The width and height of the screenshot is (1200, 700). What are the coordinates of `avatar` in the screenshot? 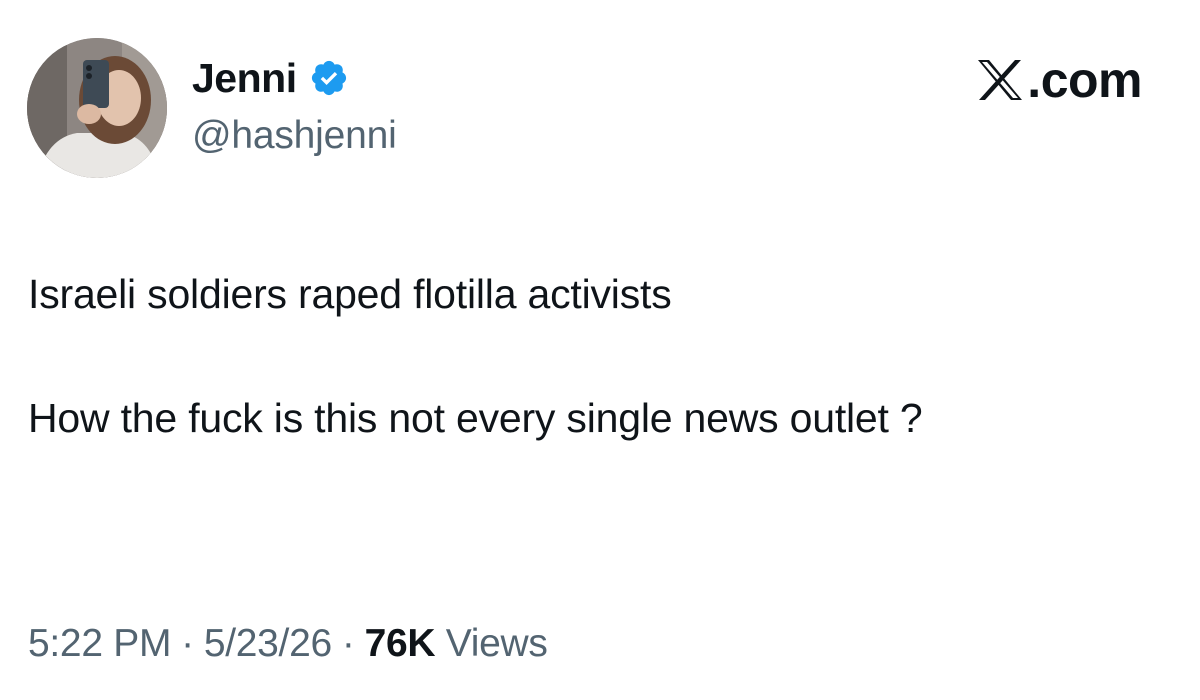 It's located at (97, 108).